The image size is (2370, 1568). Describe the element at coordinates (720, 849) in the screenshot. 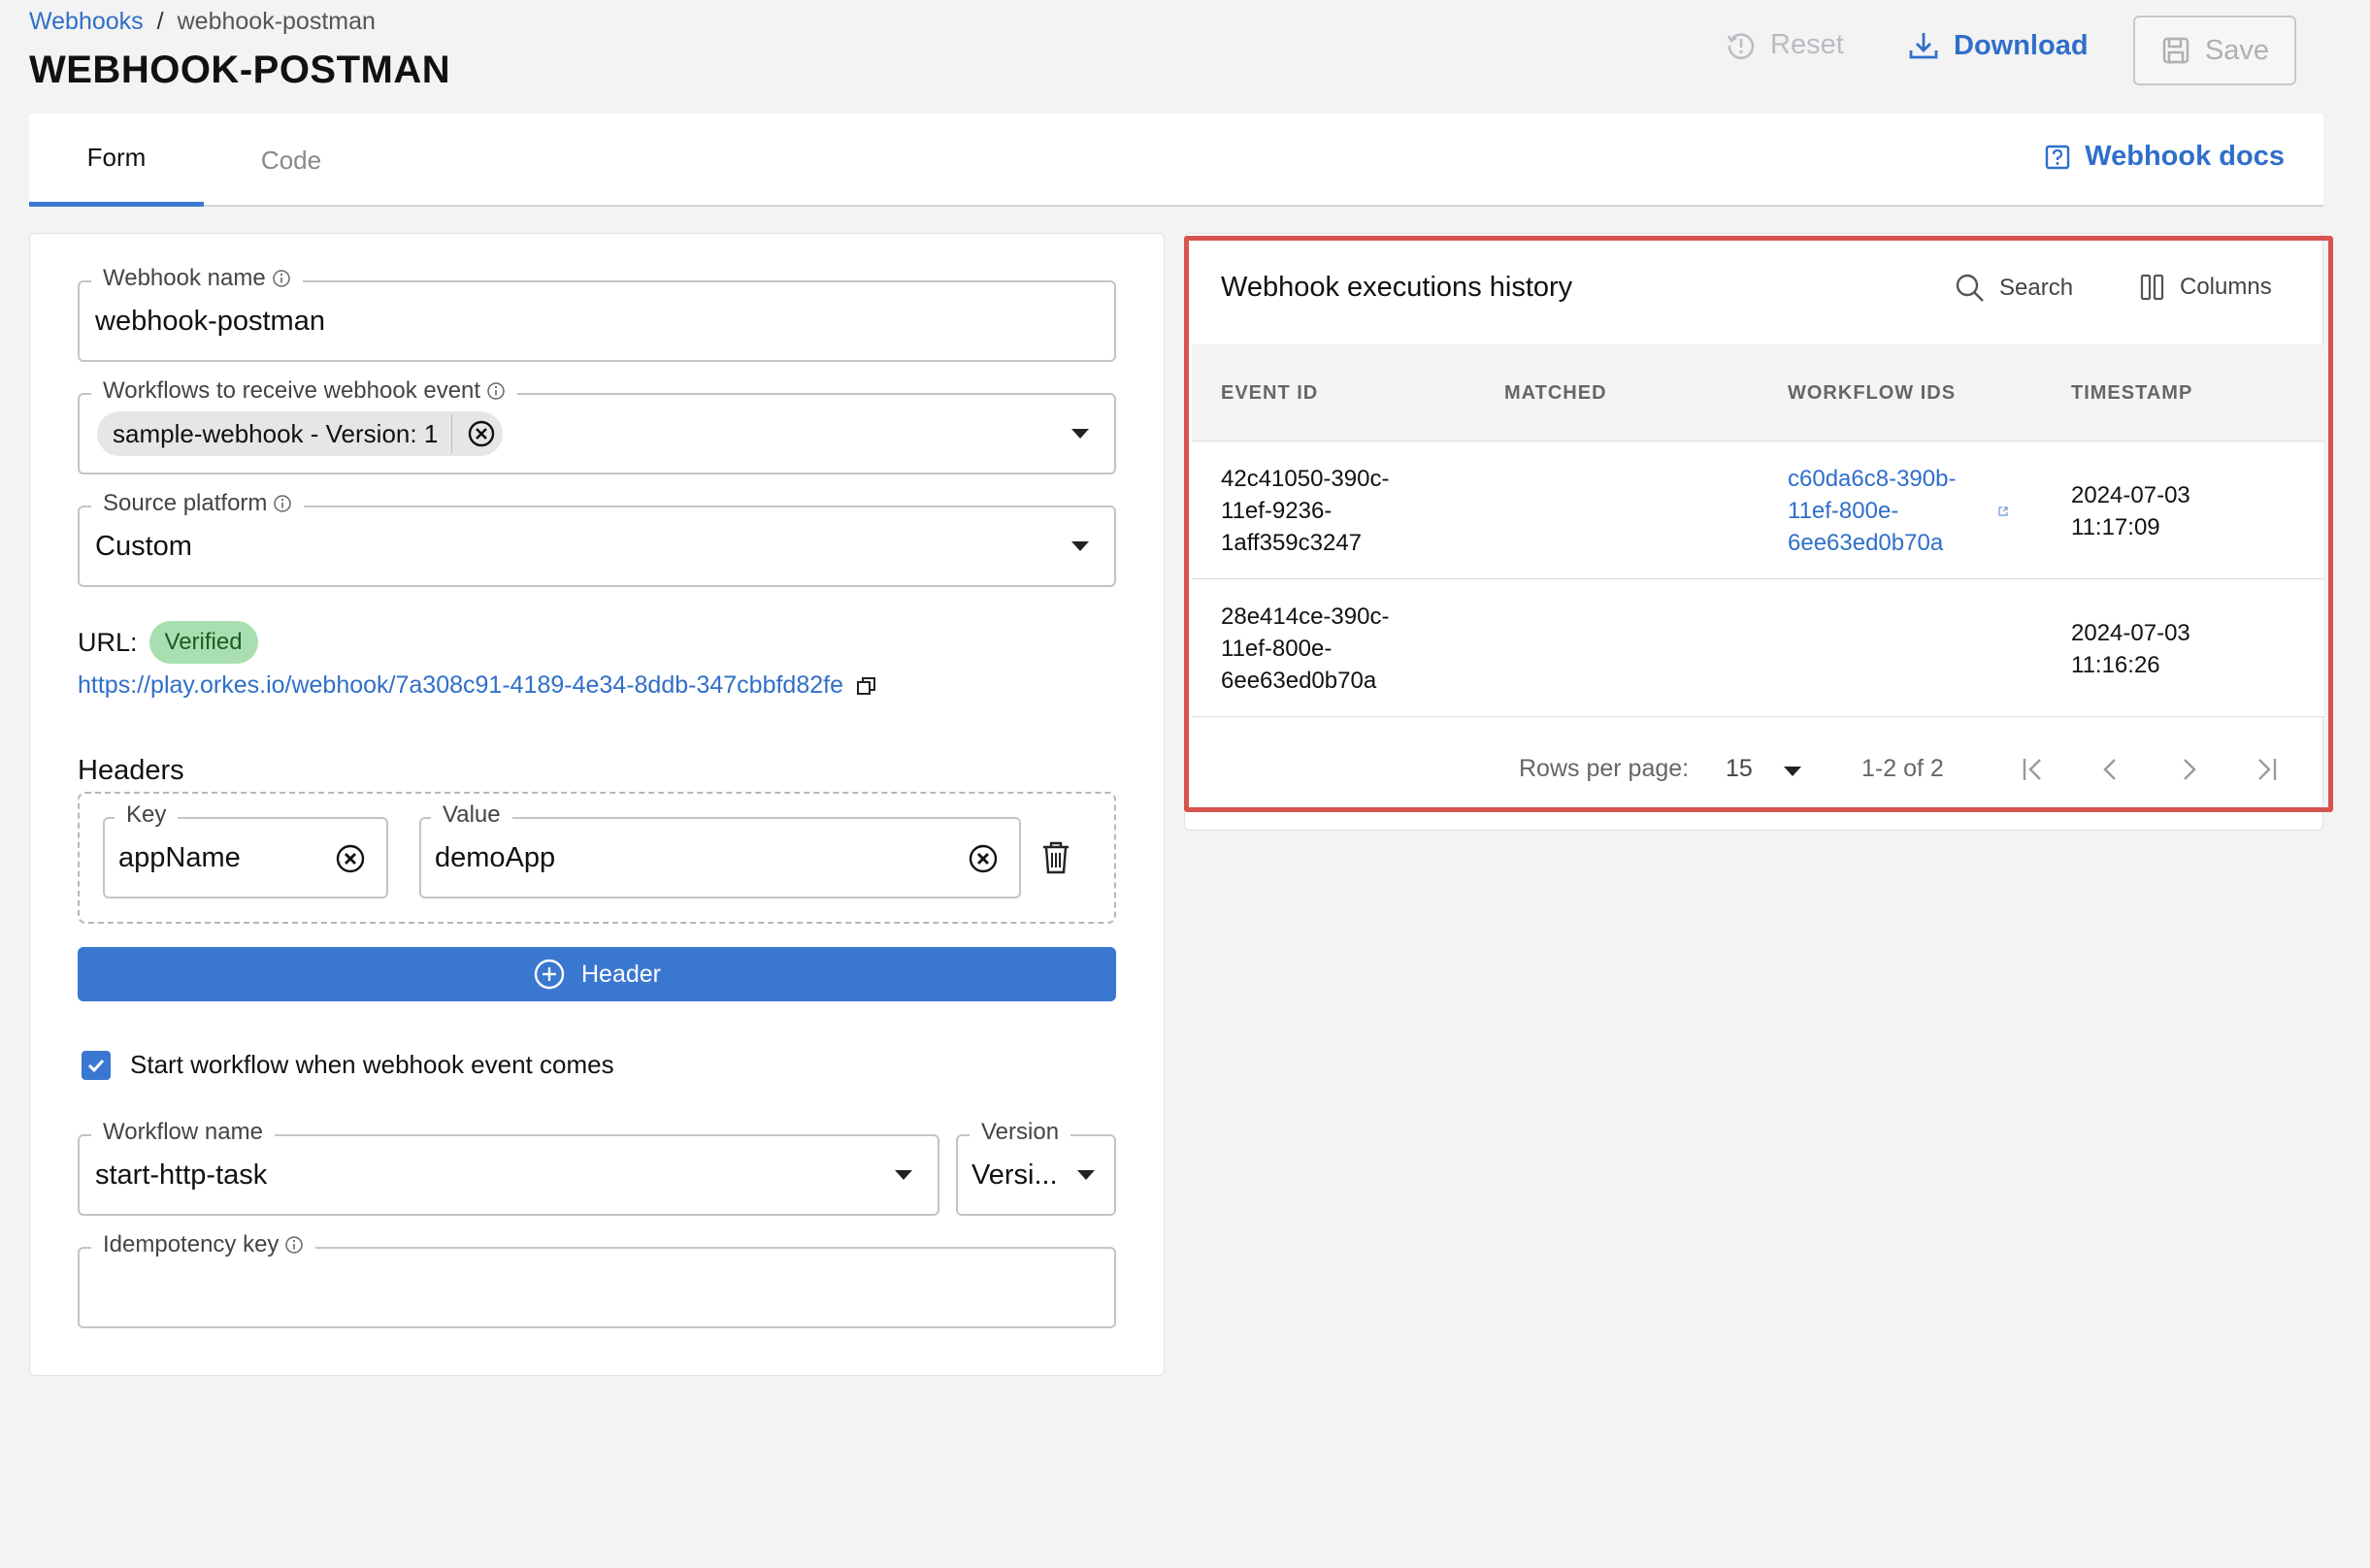

I see `header-value-field: Value demoApp` at that location.